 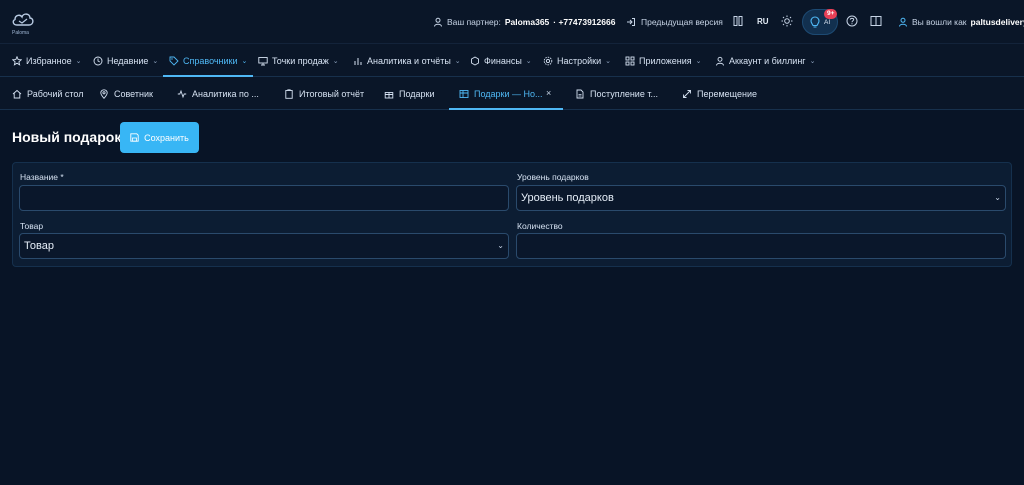 I want to click on tab-advisor: Советник, so click(x=126, y=93).